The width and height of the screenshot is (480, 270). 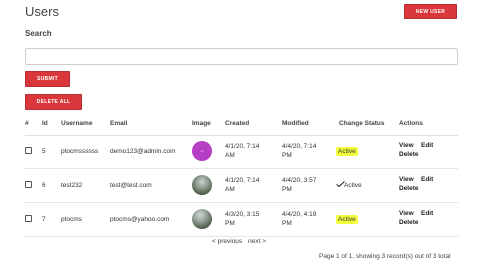 What do you see at coordinates (299, 180) in the screenshot?
I see `row-modified-date: 4/4/20, 3:57` at bounding box center [299, 180].